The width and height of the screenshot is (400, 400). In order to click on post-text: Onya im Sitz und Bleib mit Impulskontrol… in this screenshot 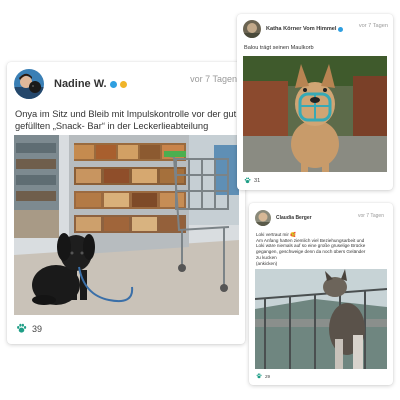, I will do `click(126, 120)`.